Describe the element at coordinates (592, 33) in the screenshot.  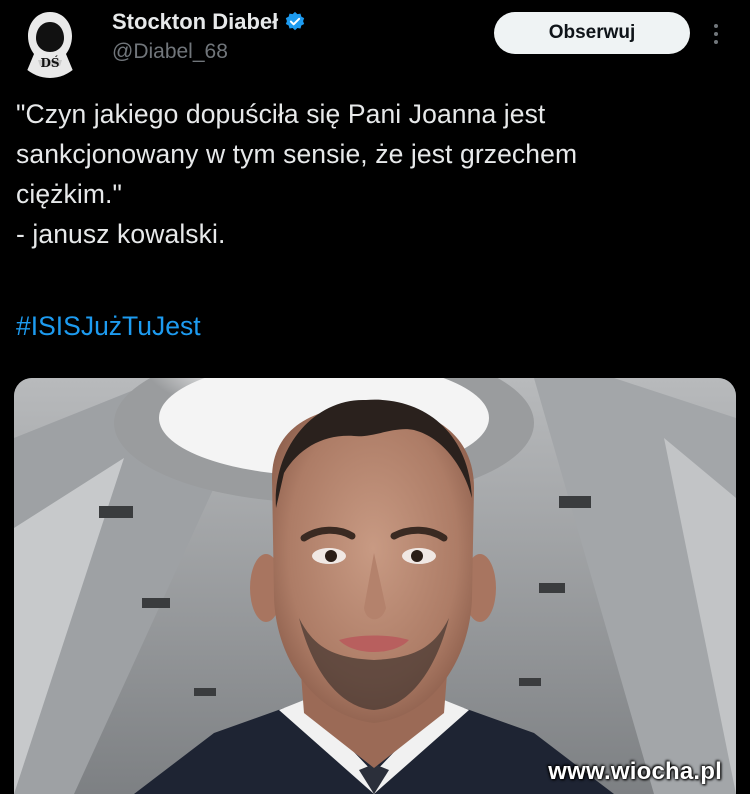
I see `follow-button: Obserwuj` at that location.